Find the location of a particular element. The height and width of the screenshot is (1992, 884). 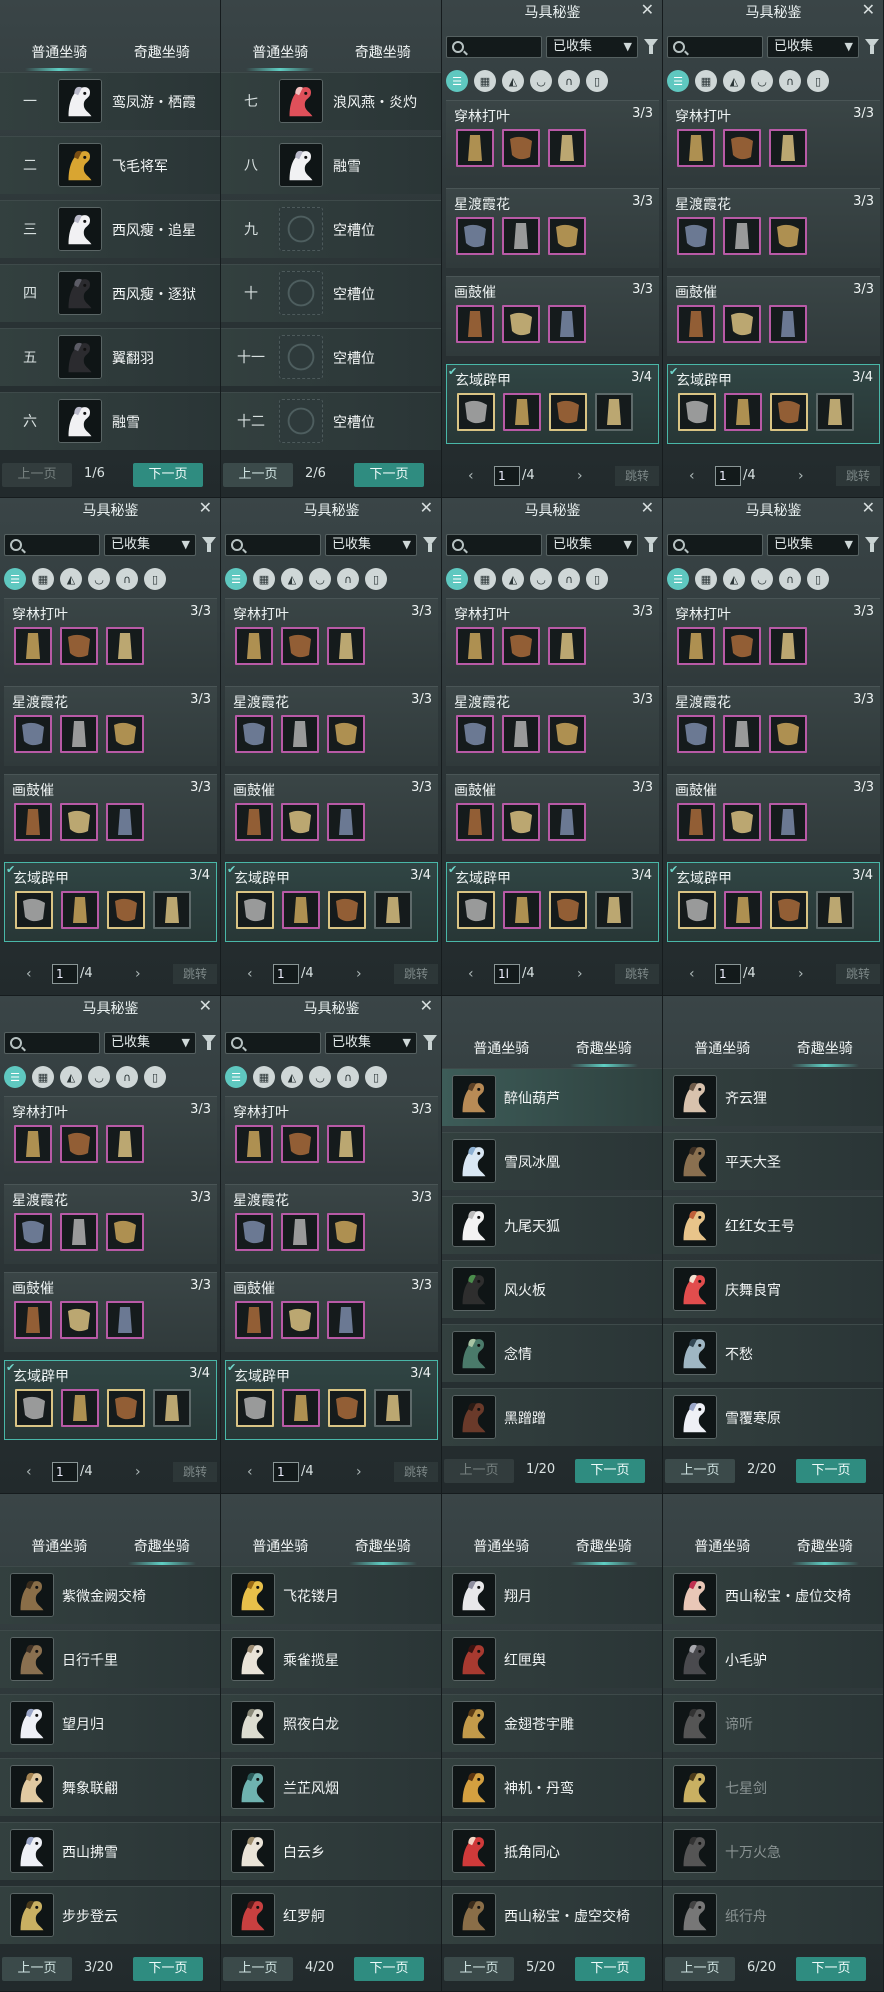

fun-mount-row: 小毛驴 is located at coordinates (773, 1659).